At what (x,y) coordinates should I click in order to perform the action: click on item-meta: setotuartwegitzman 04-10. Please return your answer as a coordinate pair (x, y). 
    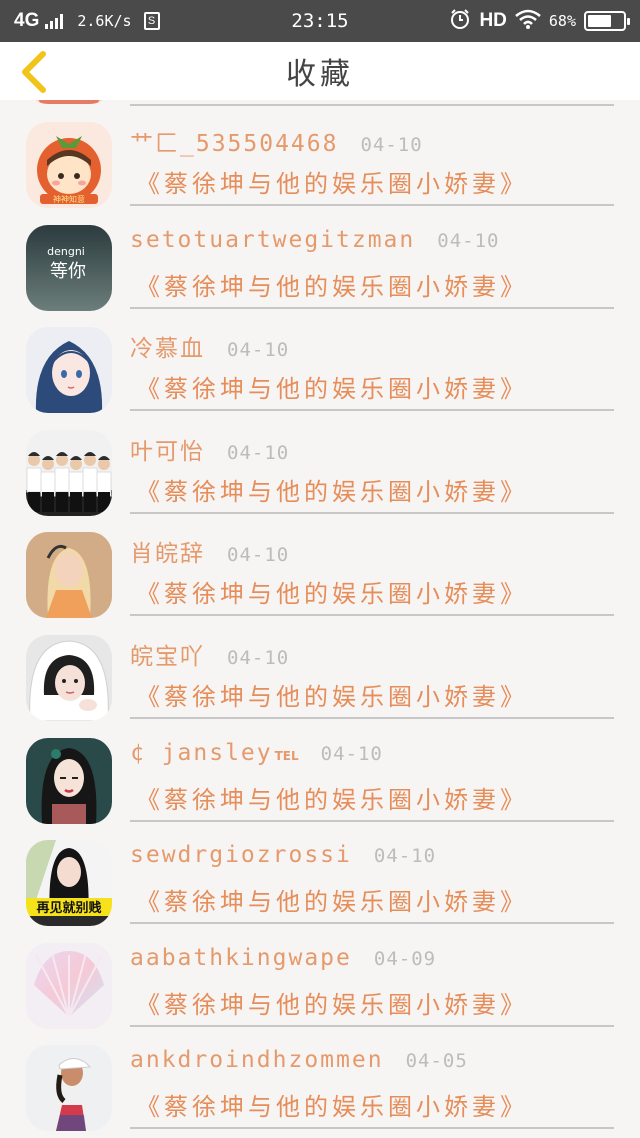
    Looking at the image, I should click on (372, 244).